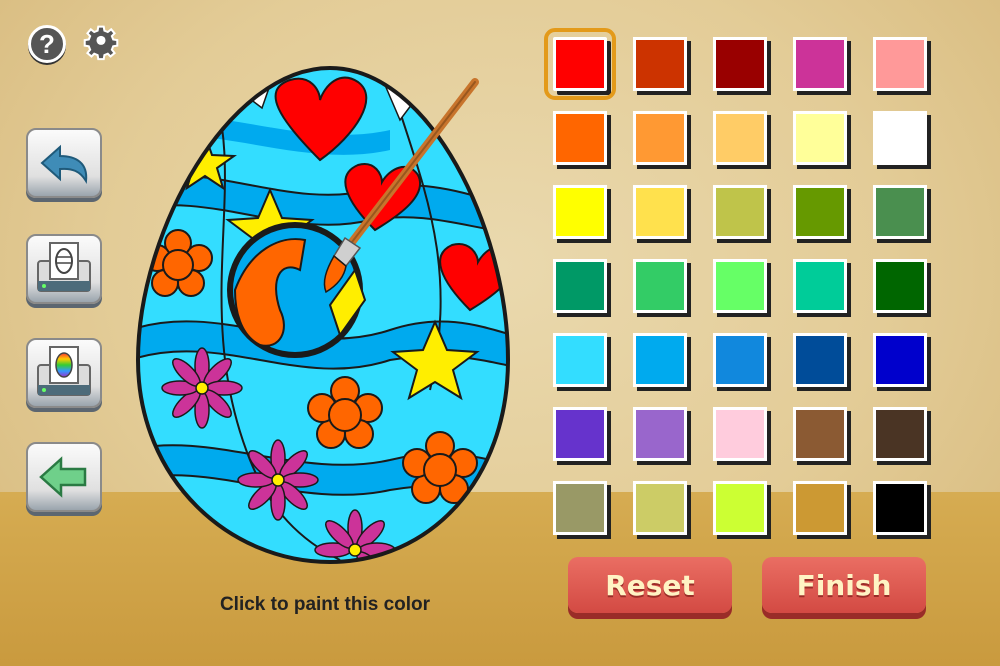 The height and width of the screenshot is (666, 1000). I want to click on back-button, so click(64, 477).